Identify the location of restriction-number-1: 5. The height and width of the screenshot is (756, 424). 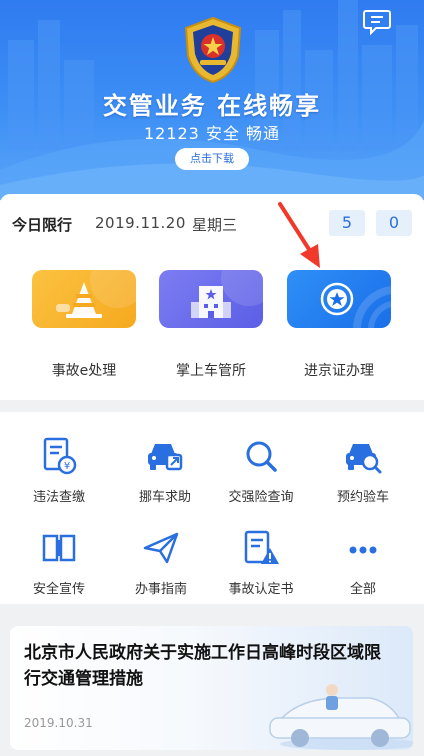
(347, 223).